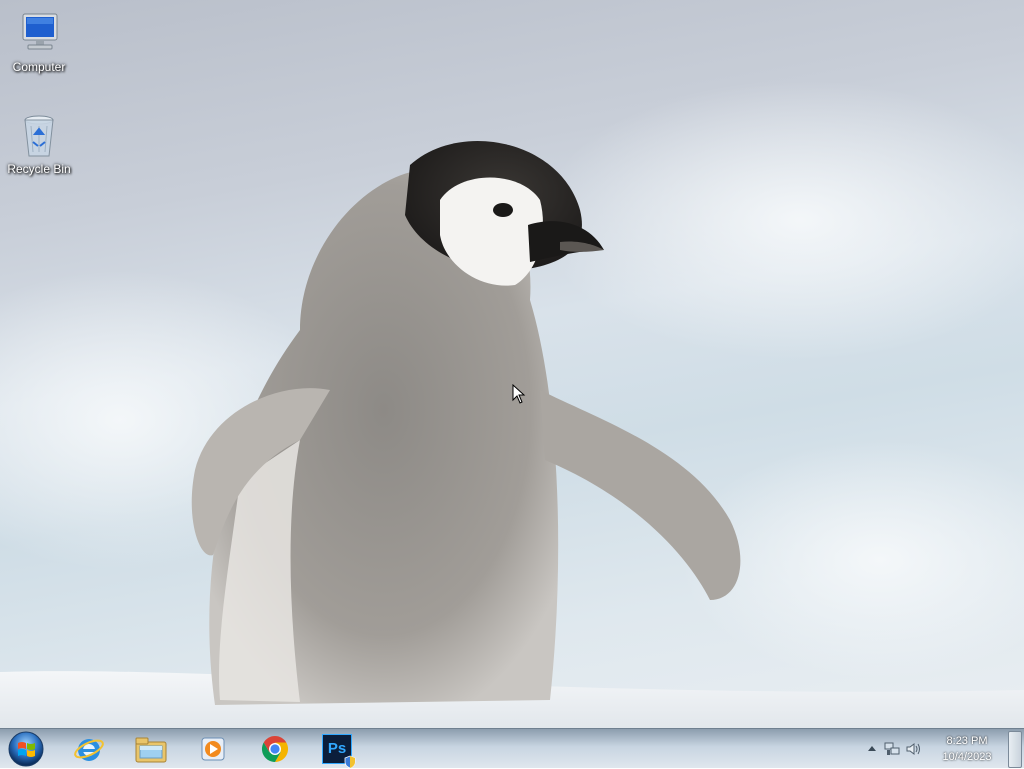  What do you see at coordinates (39, 169) in the screenshot?
I see `desktop-icon-label: Recycle Bin` at bounding box center [39, 169].